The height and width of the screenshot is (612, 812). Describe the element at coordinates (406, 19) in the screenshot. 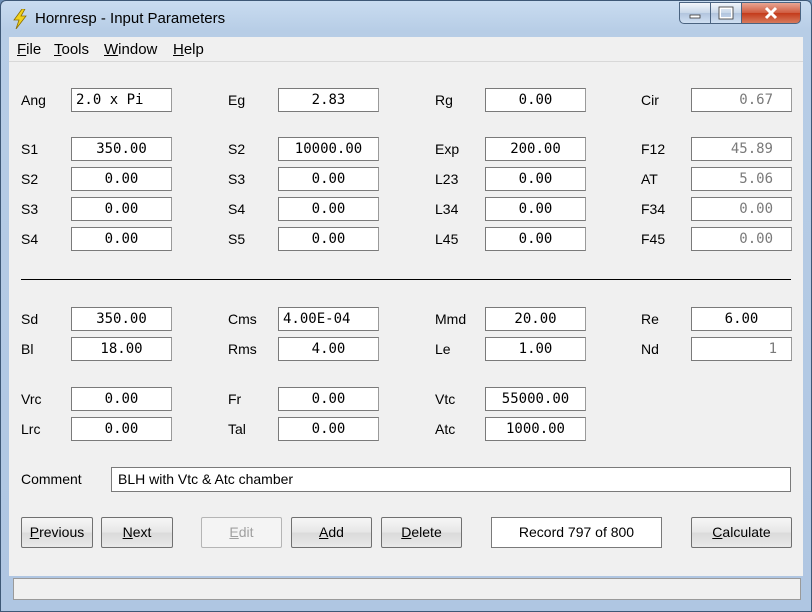

I see `title-bar: Hornresp - Input Parameters` at that location.